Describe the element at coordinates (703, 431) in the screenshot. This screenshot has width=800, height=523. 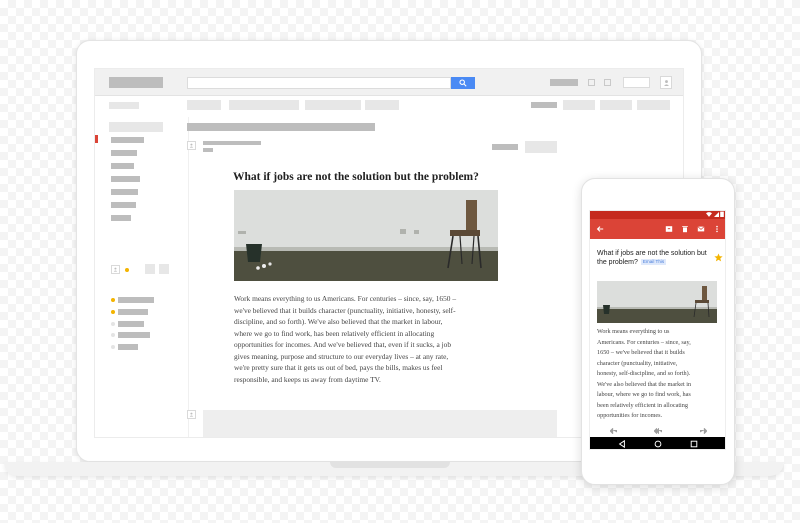
I see `forward-icon` at that location.